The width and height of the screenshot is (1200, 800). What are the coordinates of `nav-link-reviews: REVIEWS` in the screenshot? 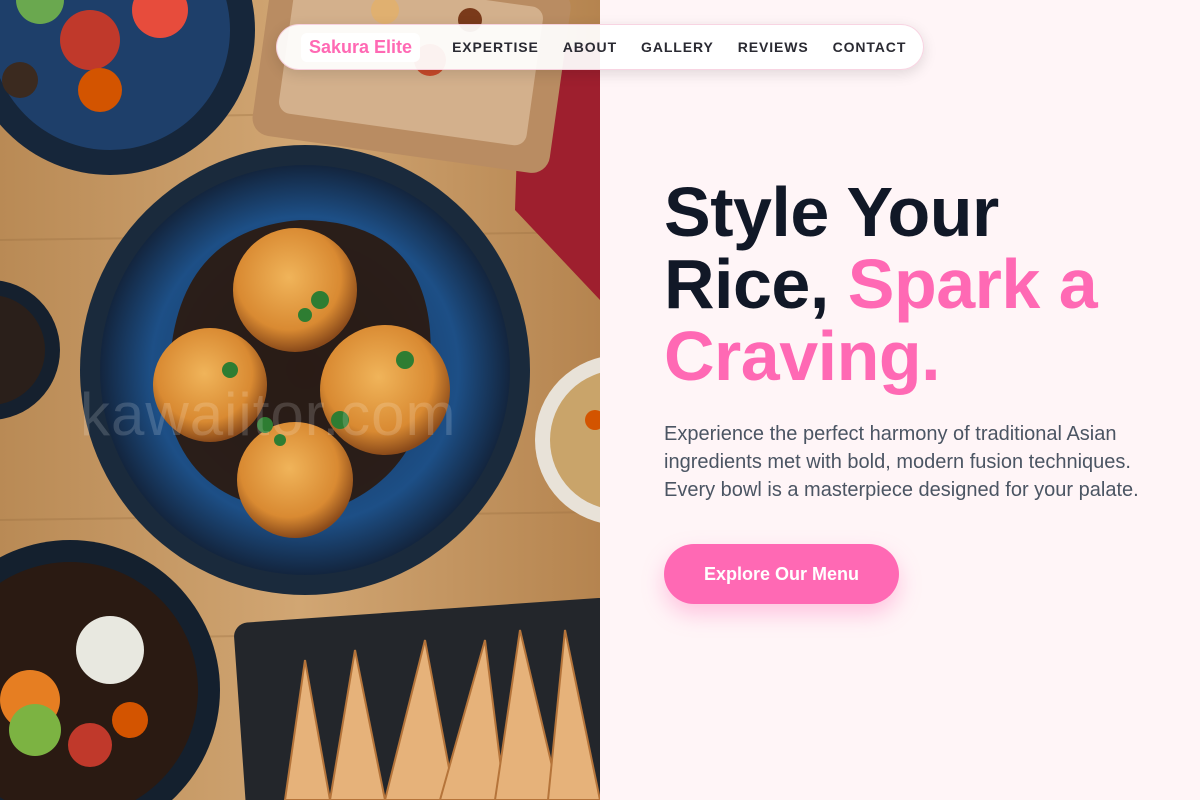 It's located at (773, 47).